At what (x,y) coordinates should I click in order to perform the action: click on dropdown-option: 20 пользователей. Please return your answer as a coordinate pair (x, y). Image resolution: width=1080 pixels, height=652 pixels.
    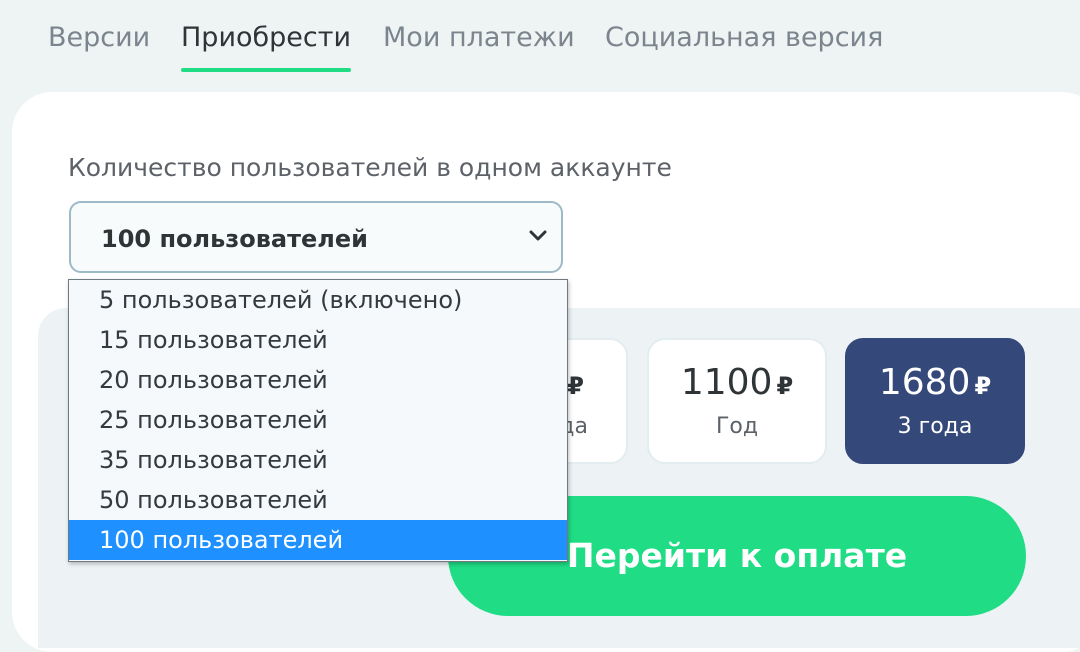
    Looking at the image, I should click on (318, 380).